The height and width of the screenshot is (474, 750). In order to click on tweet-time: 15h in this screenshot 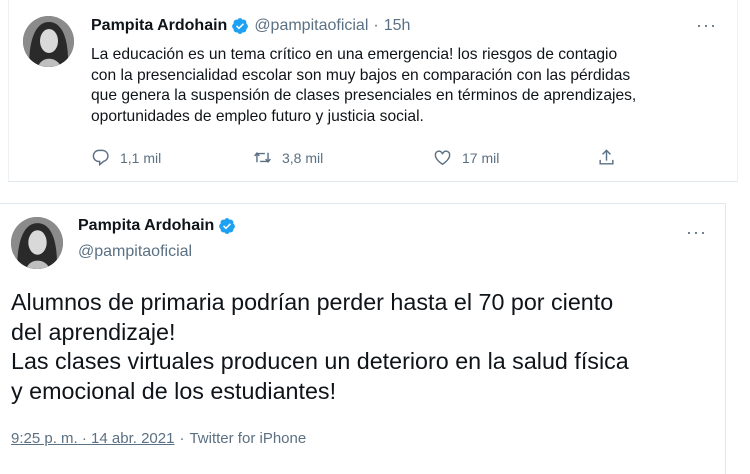, I will do `click(397, 26)`.